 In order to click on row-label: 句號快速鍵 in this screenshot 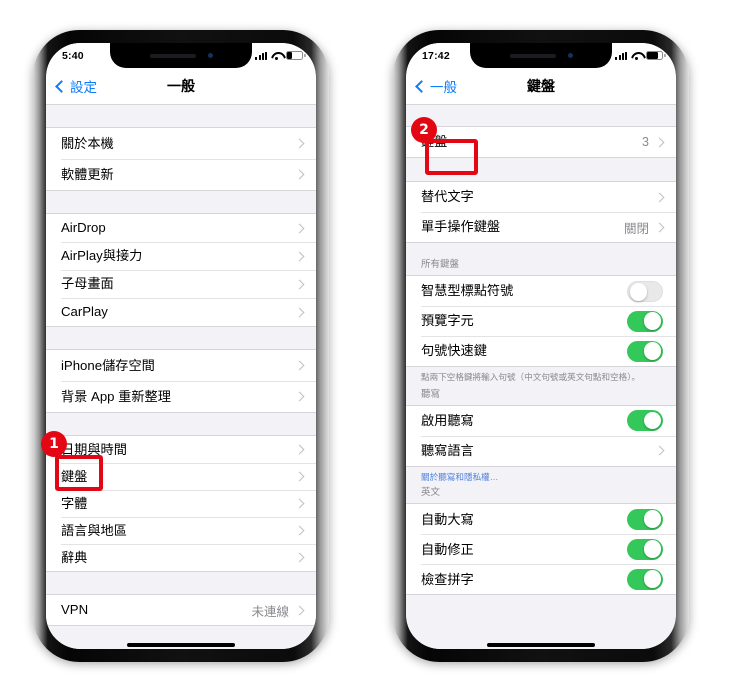, I will do `click(454, 351)`.